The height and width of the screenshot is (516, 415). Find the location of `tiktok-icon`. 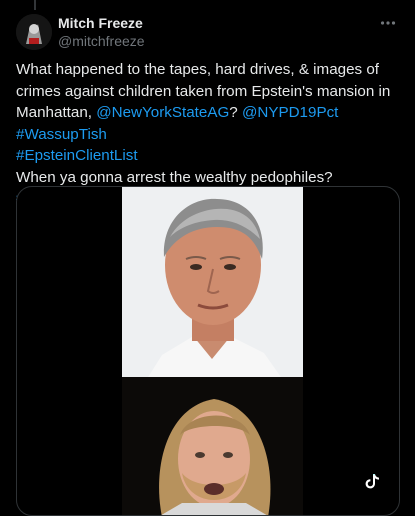

tiktok-icon is located at coordinates (372, 481).